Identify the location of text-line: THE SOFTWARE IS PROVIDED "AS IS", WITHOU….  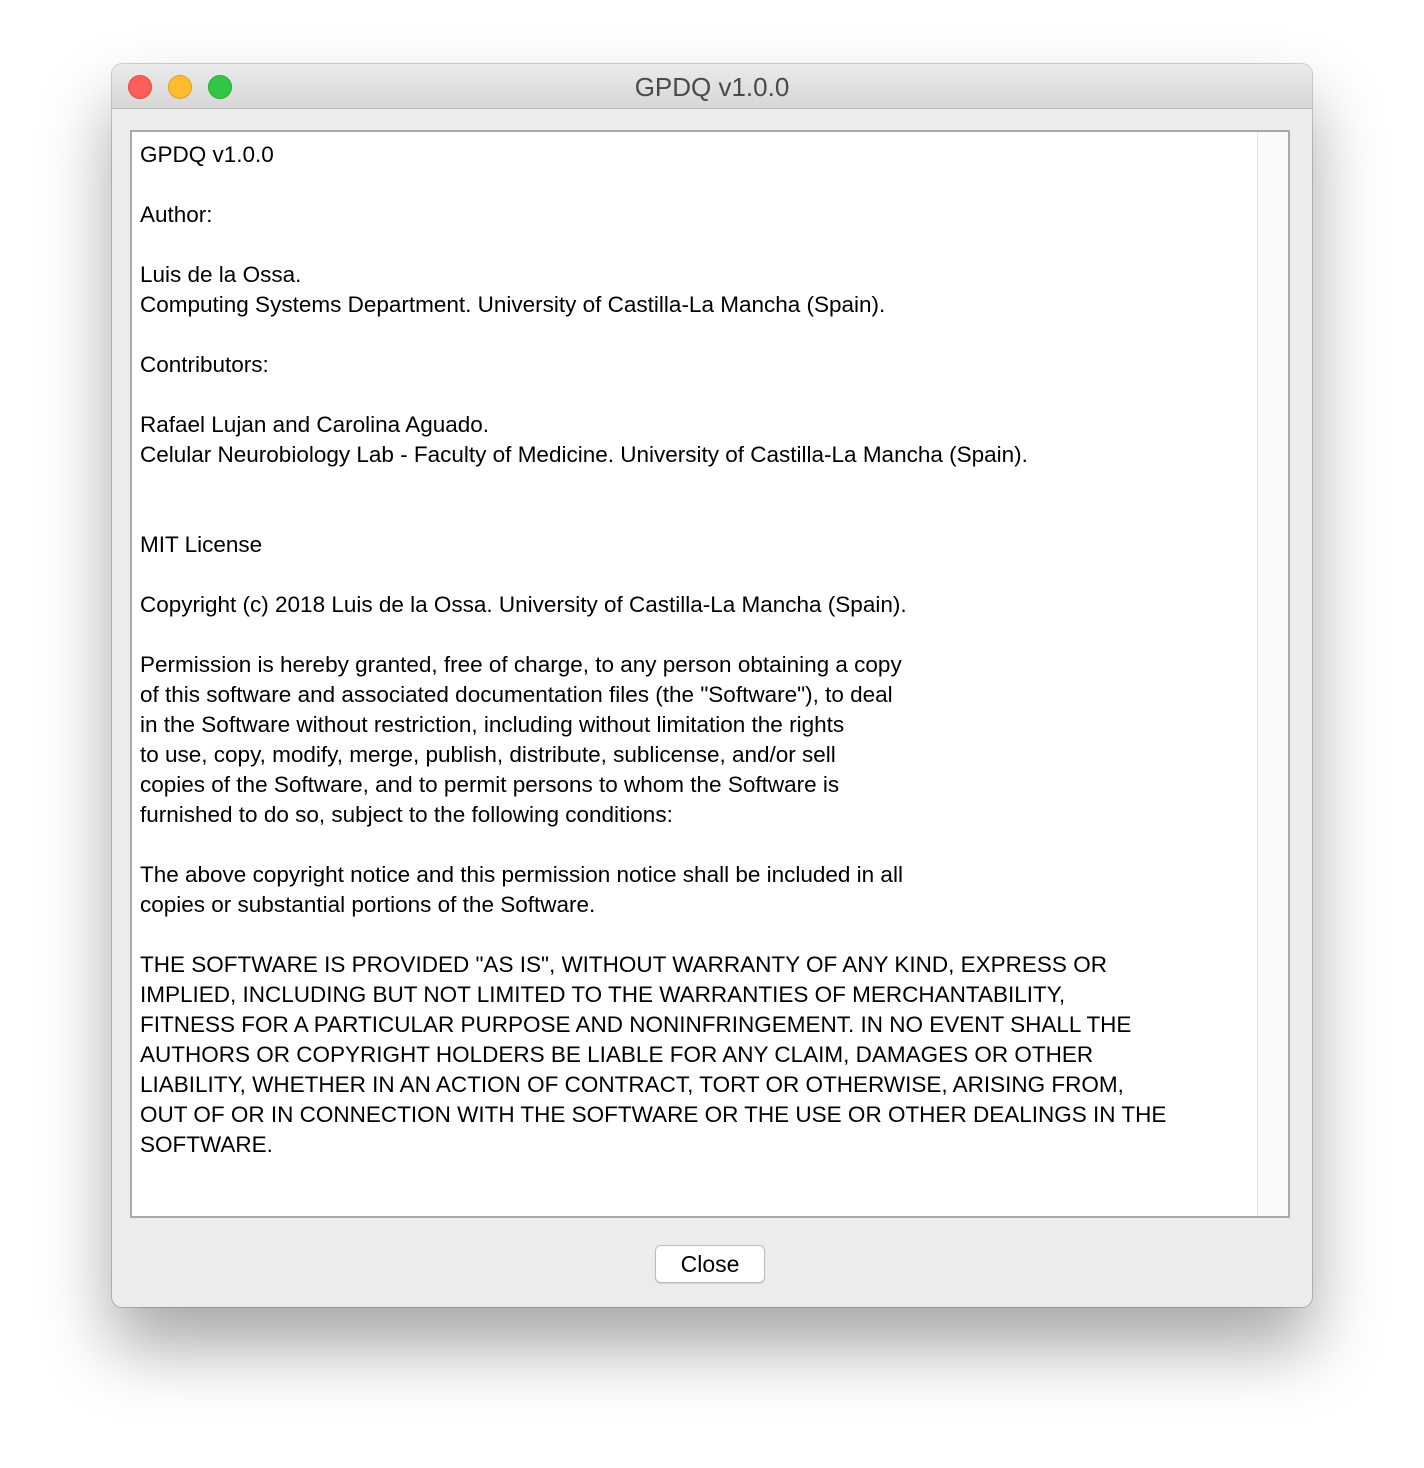
(623, 964).